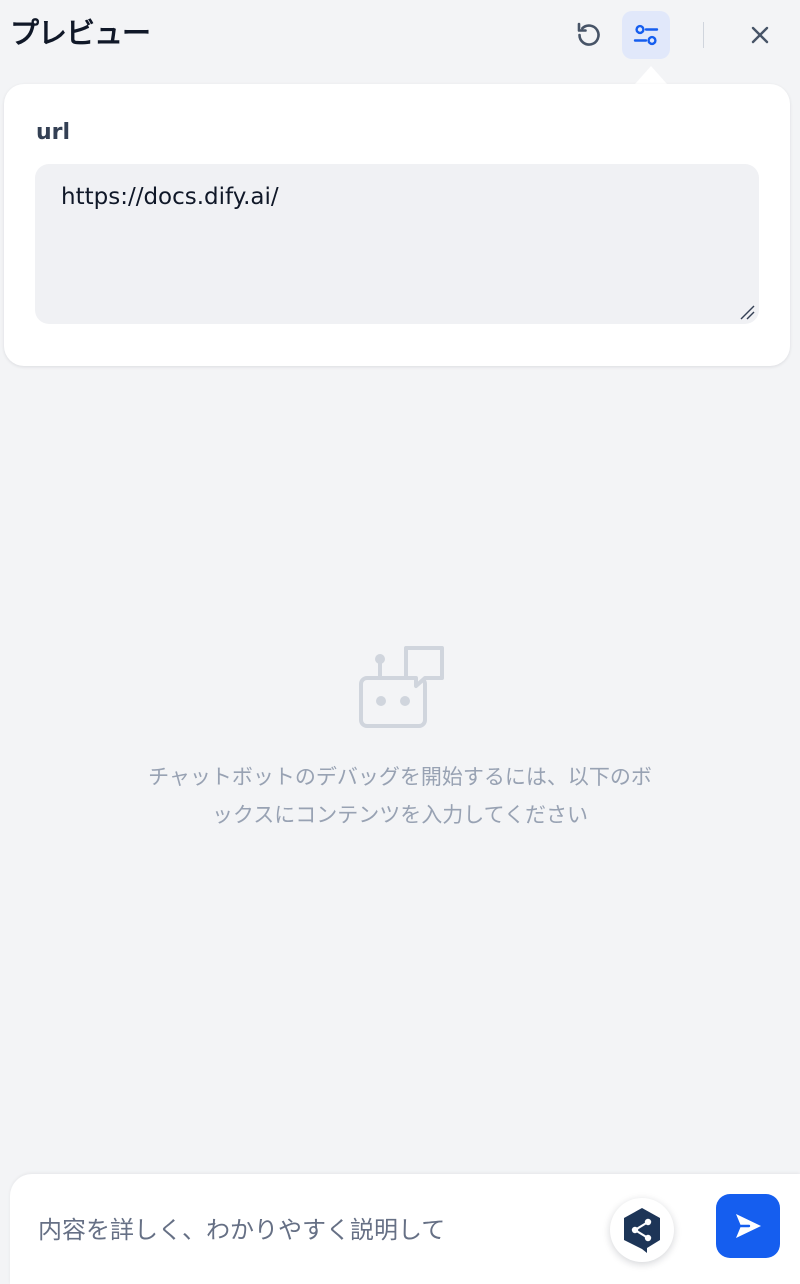 This screenshot has width=800, height=1284. Describe the element at coordinates (241, 1227) in the screenshot. I see `chat-input: 内容を詳しく、わかりやすく説明して` at that location.